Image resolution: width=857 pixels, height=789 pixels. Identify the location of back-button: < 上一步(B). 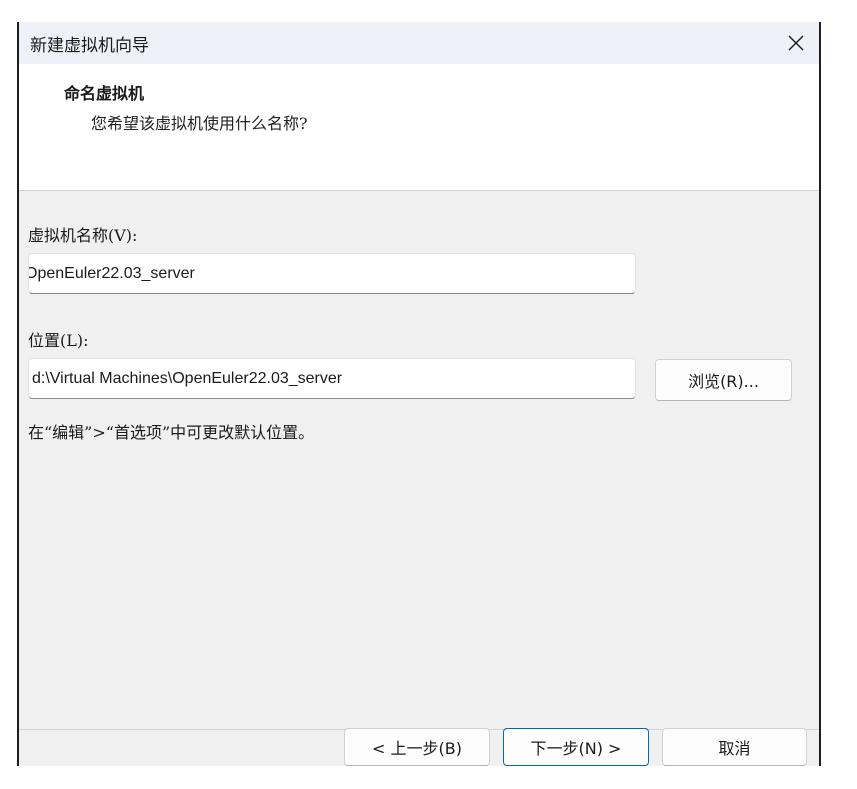
(417, 747).